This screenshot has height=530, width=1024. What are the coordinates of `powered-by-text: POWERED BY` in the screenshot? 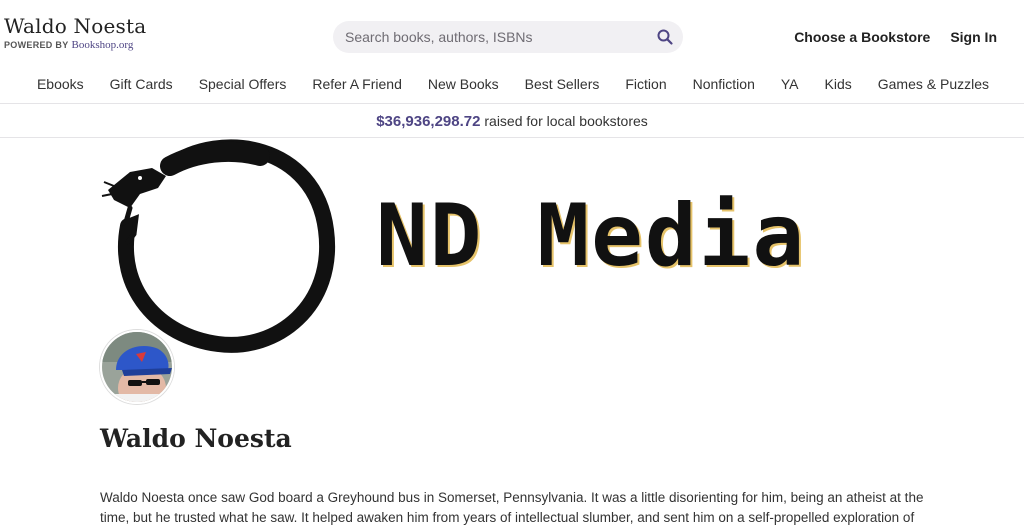 It's located at (36, 45).